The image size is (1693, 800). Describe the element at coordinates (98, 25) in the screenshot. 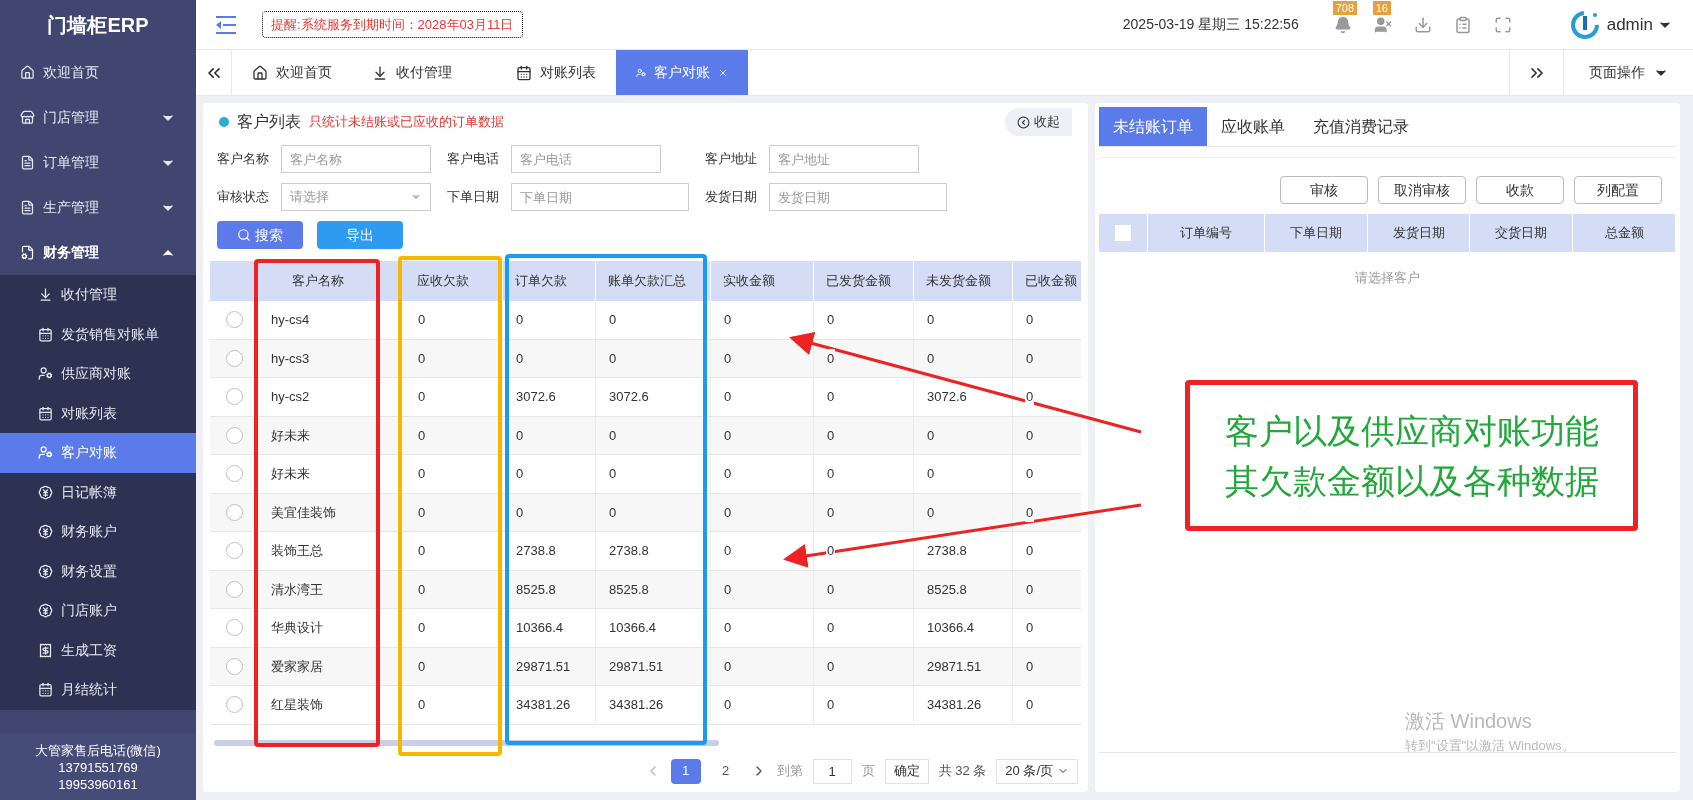

I see `app-logo: 门墙柜ERP` at that location.